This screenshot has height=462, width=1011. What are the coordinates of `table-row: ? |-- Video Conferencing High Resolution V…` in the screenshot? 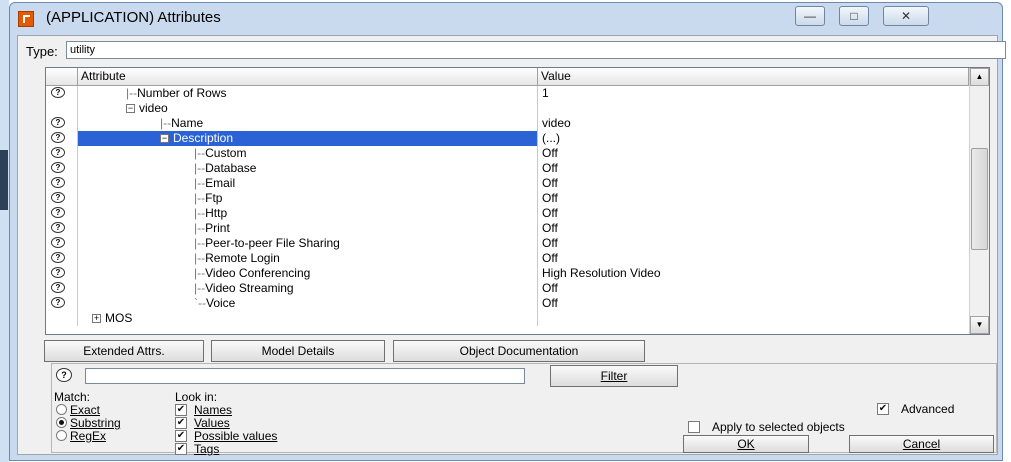 It's located at (507, 273).